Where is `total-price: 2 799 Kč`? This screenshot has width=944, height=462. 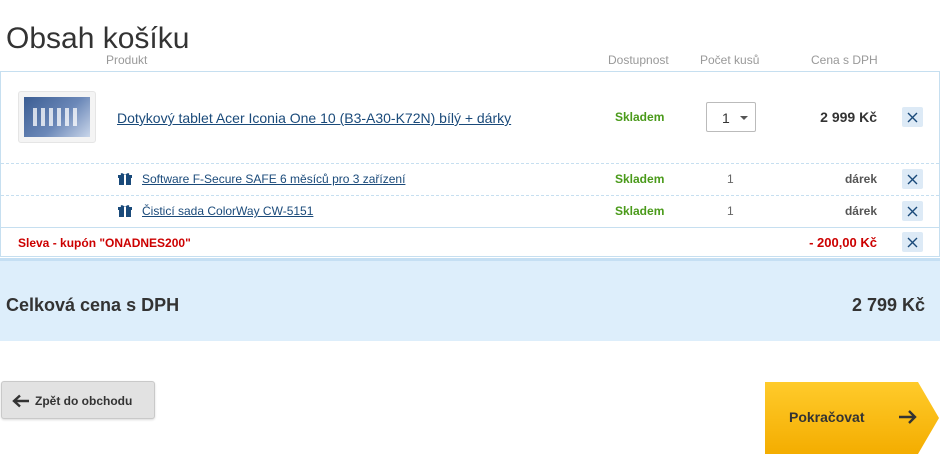
total-price: 2 799 Kč is located at coordinates (888, 305).